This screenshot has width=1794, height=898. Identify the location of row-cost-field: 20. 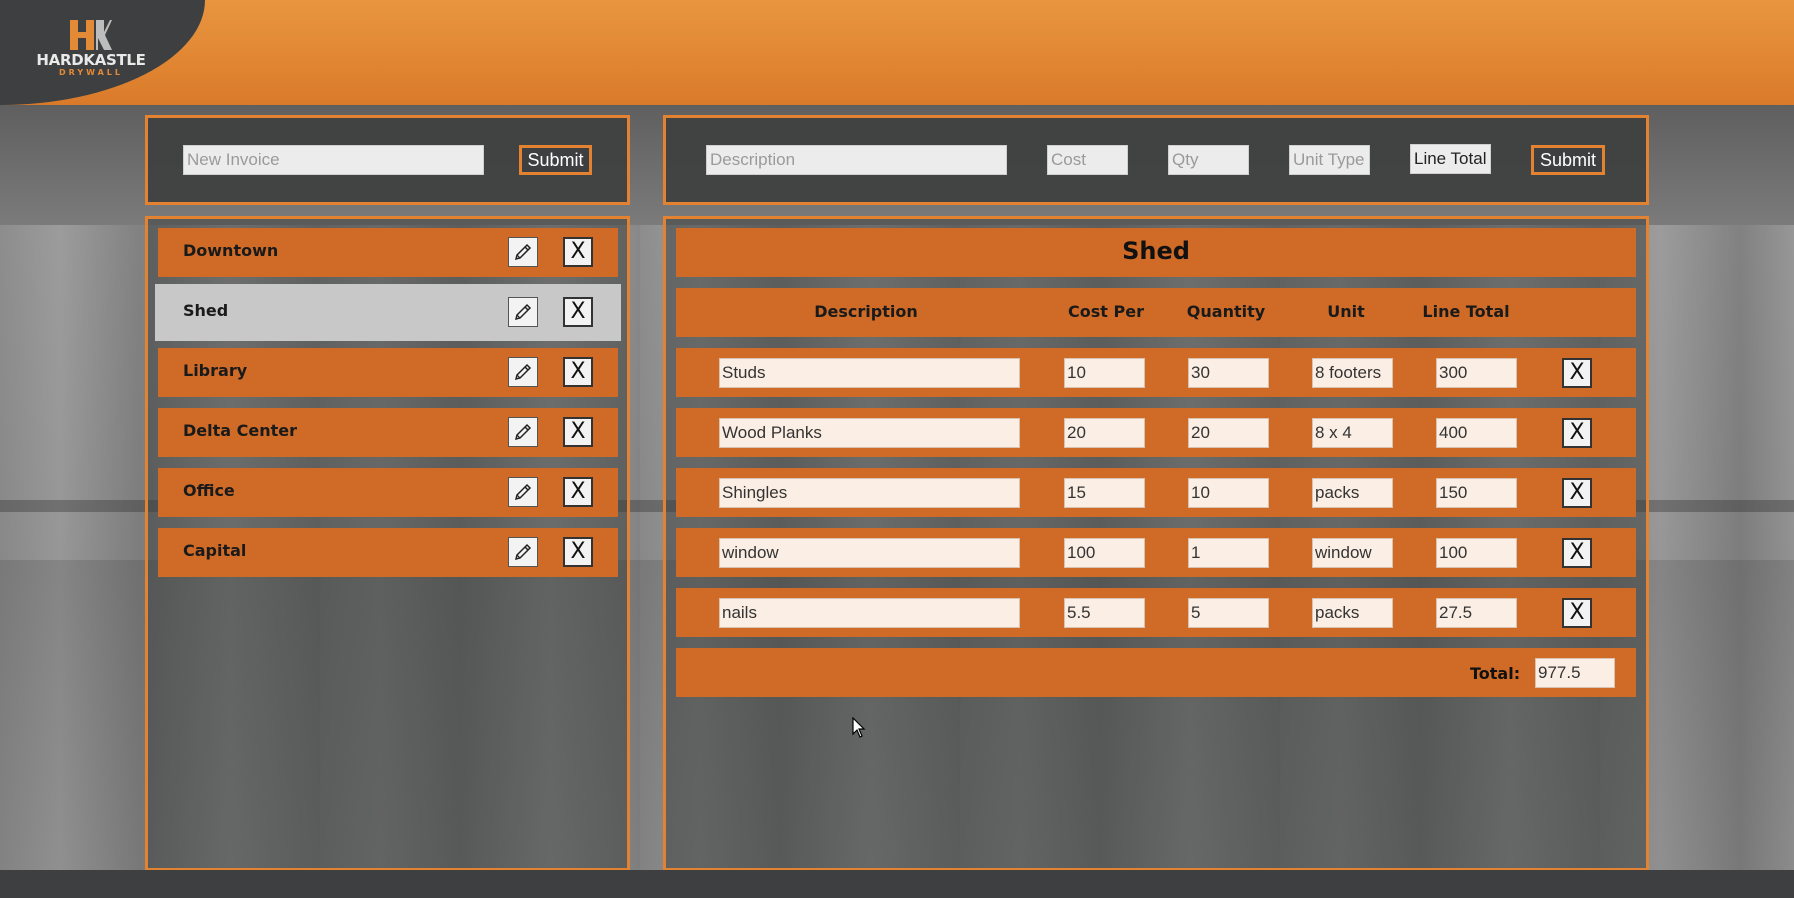
(1104, 433).